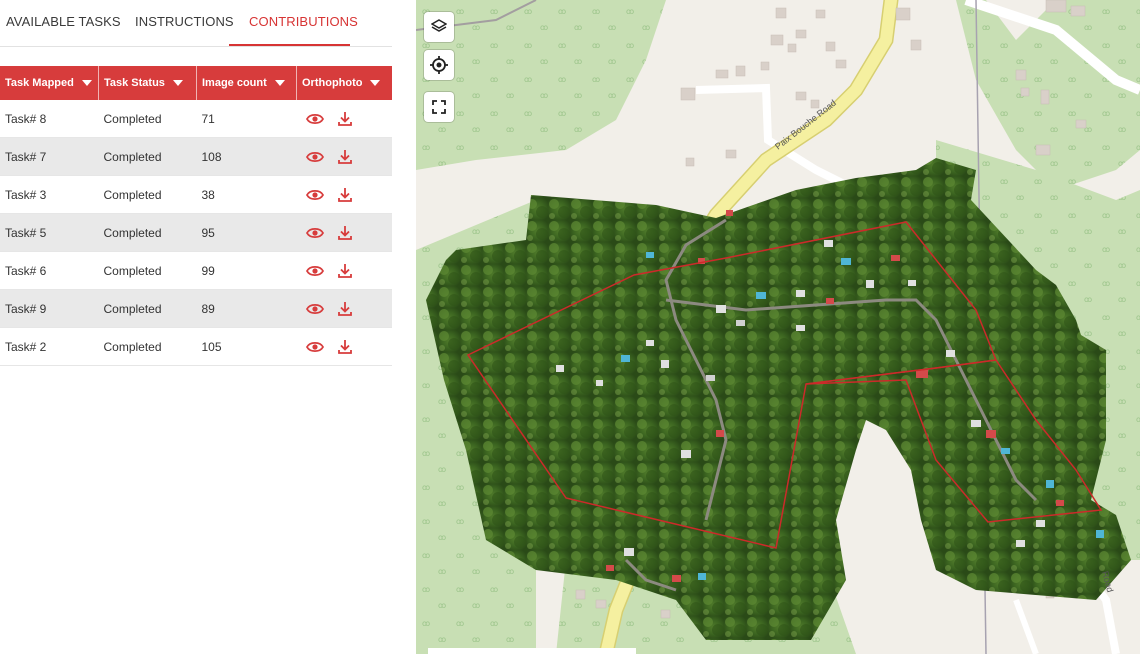  I want to click on attribution-strip, so click(532, 651).